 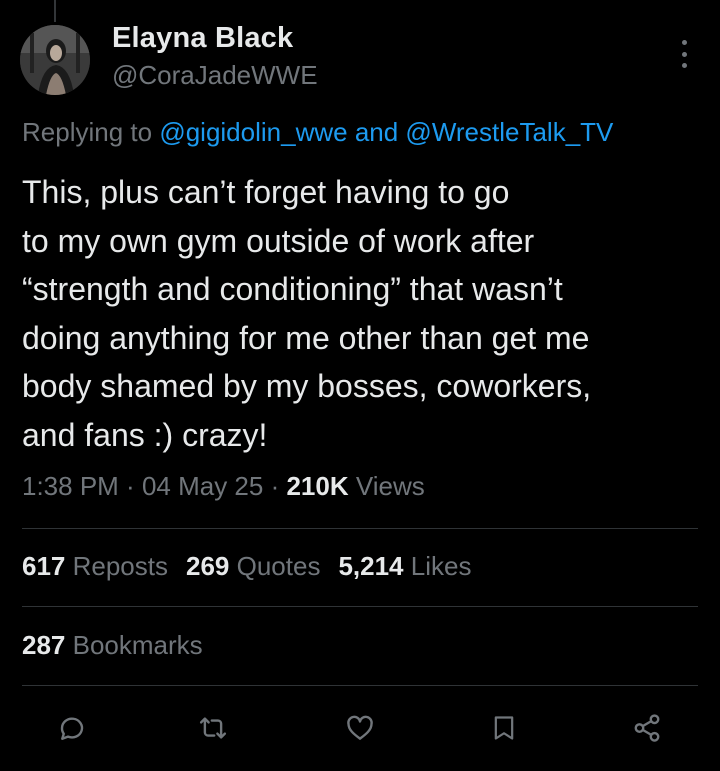 I want to click on tweet-line: to my own gym outside of work after, so click(x=278, y=240).